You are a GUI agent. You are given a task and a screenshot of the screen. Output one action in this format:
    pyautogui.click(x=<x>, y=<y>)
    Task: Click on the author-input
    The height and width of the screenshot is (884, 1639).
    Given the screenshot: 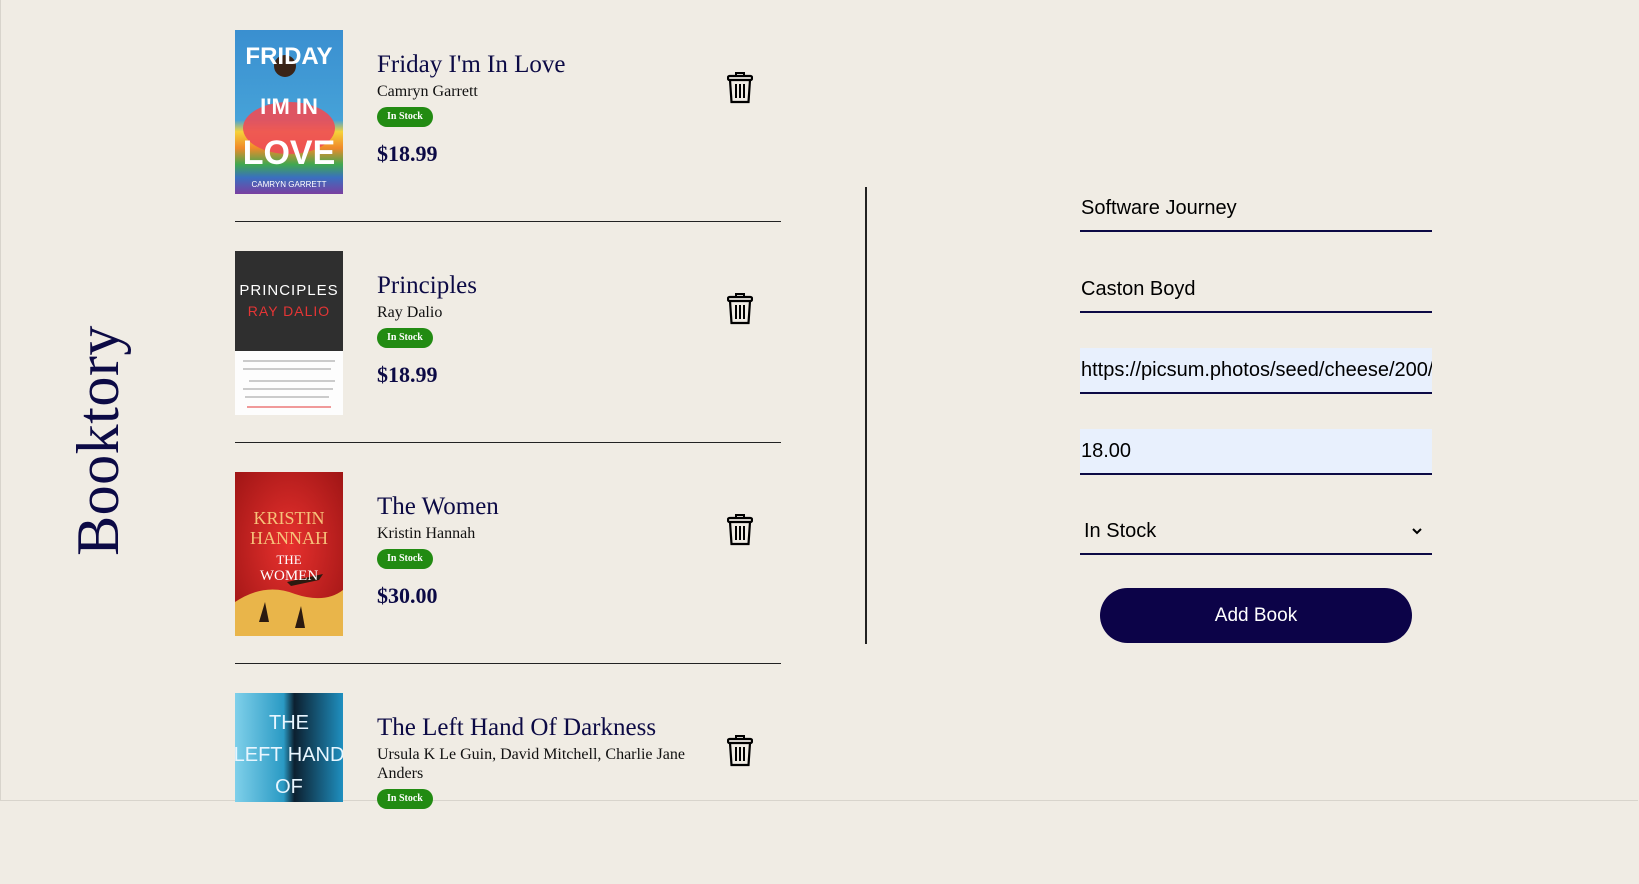 What is the action you would take?
    pyautogui.click(x=1256, y=289)
    